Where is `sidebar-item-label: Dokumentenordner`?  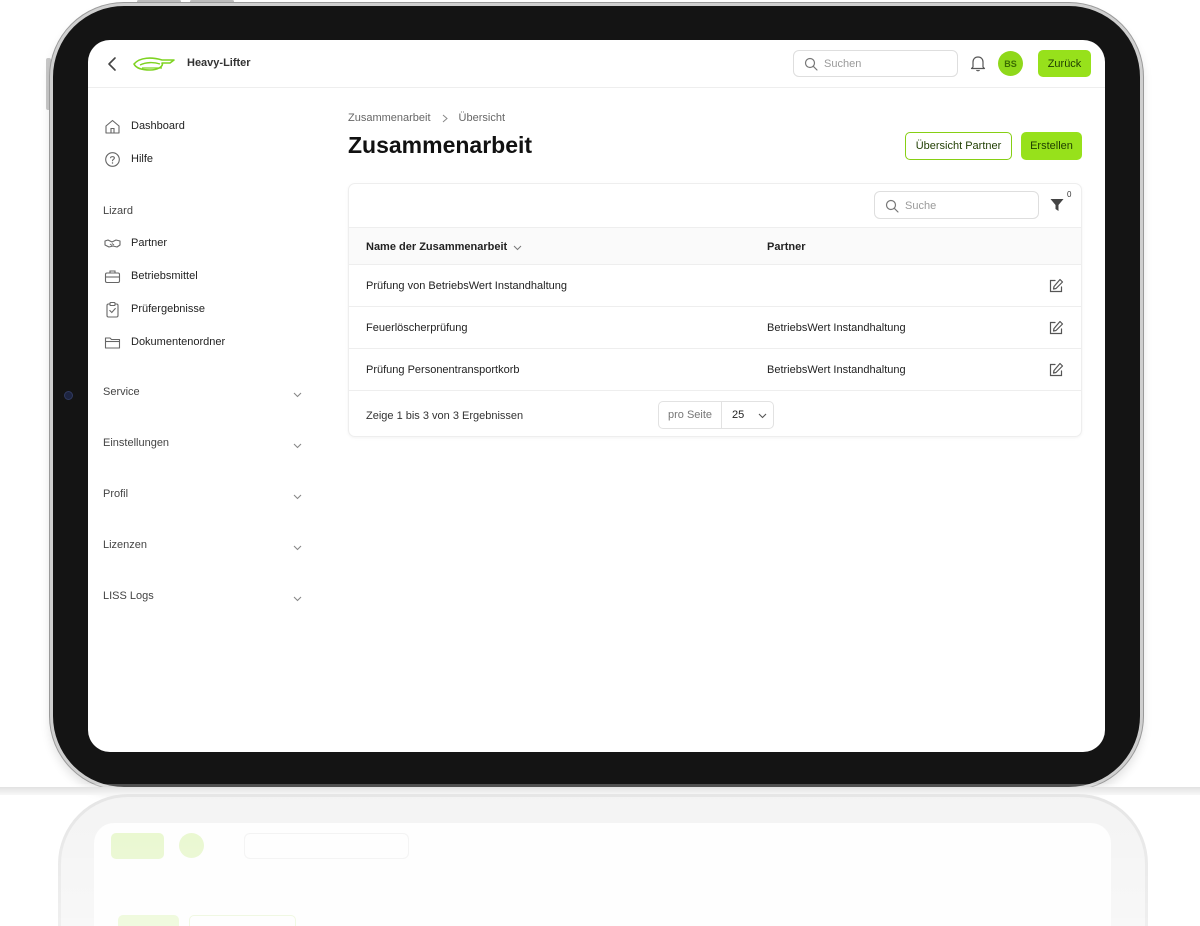 sidebar-item-label: Dokumentenordner is located at coordinates (178, 342).